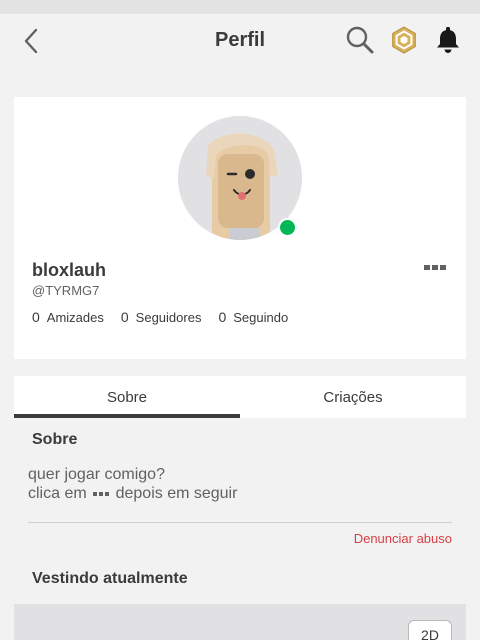 This screenshot has height=640, width=480. I want to click on back-button, so click(31, 41).